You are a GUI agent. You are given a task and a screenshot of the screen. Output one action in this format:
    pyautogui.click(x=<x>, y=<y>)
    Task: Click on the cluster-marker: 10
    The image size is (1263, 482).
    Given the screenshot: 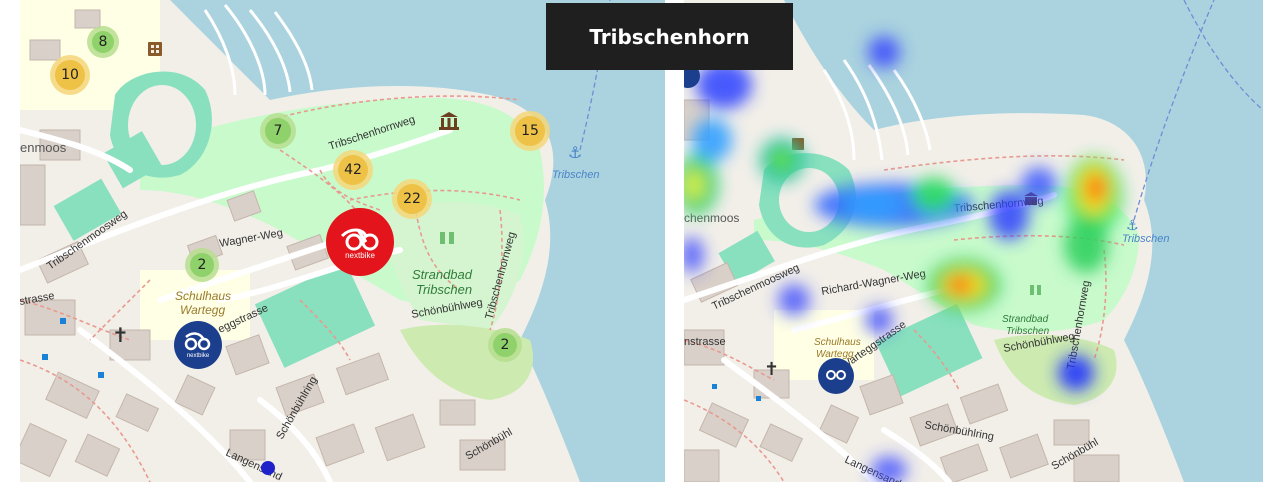 What is the action you would take?
    pyautogui.click(x=70, y=75)
    